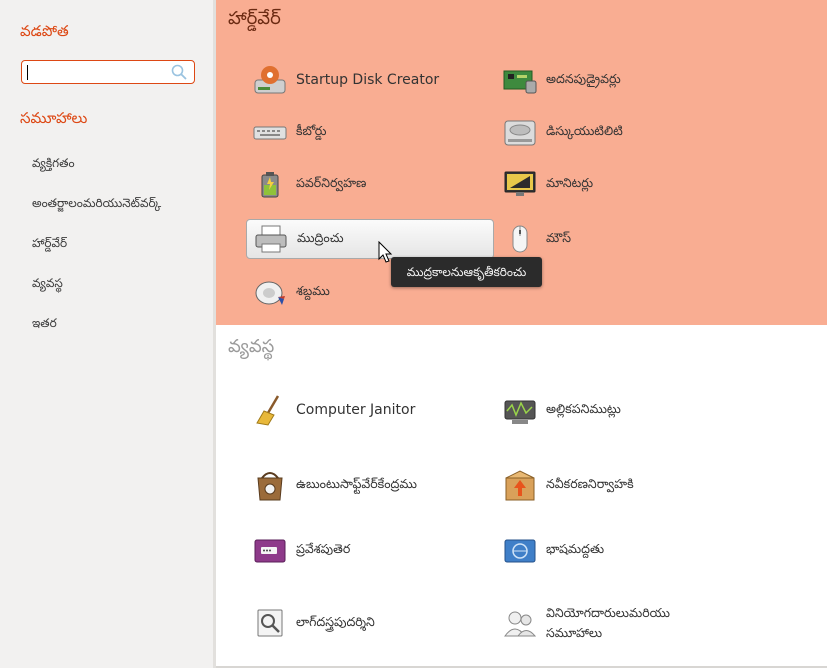 This screenshot has height=668, width=827. Describe the element at coordinates (369, 550) in the screenshot. I see `item-login-screen: ప్రవేశపుతెర` at that location.